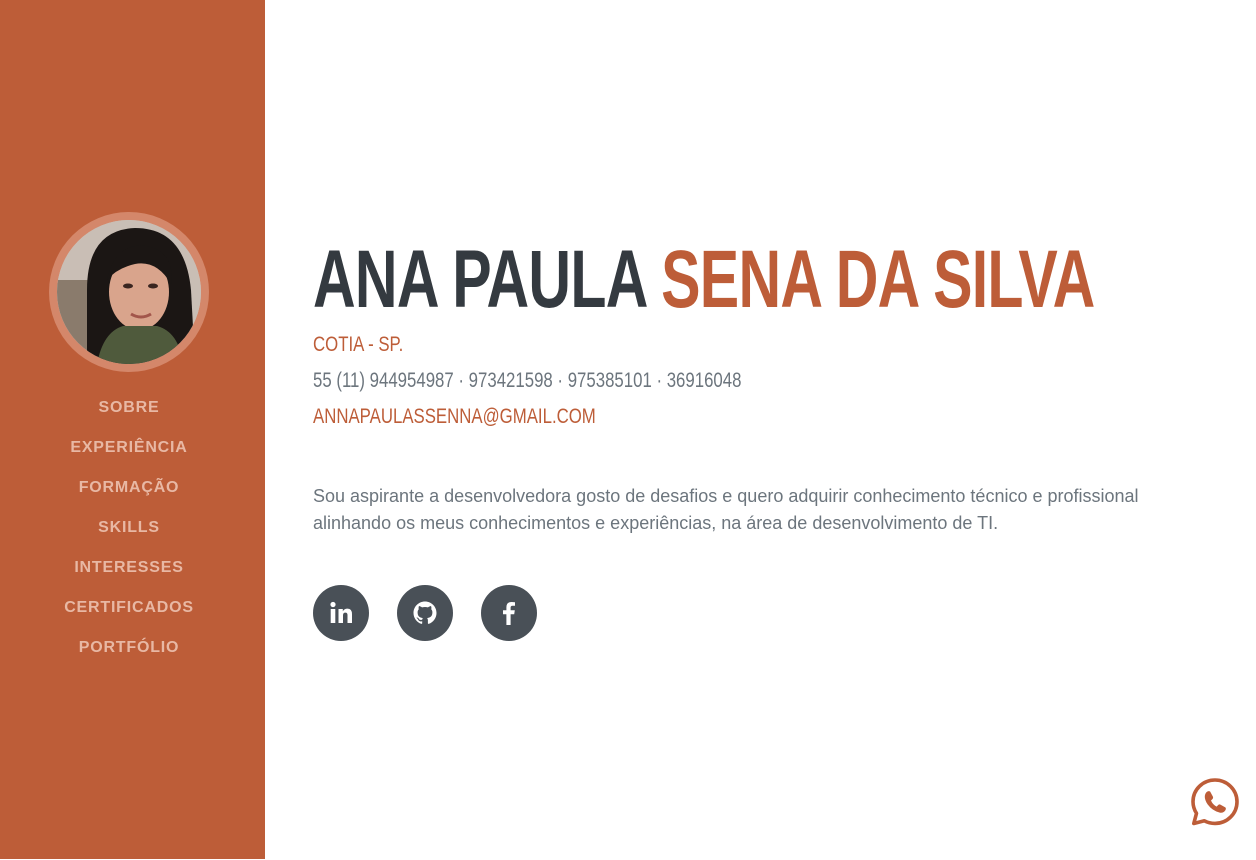 The width and height of the screenshot is (1256, 860). I want to click on nav-item-portfolio: PORTFÓLIO, so click(129, 648).